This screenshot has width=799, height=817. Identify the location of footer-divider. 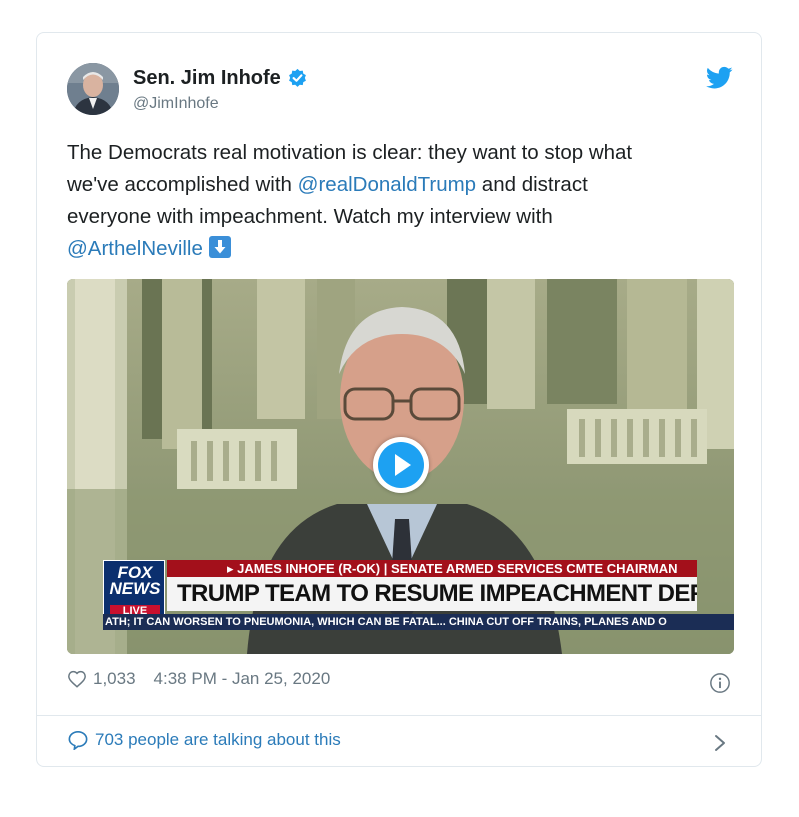
(399, 715).